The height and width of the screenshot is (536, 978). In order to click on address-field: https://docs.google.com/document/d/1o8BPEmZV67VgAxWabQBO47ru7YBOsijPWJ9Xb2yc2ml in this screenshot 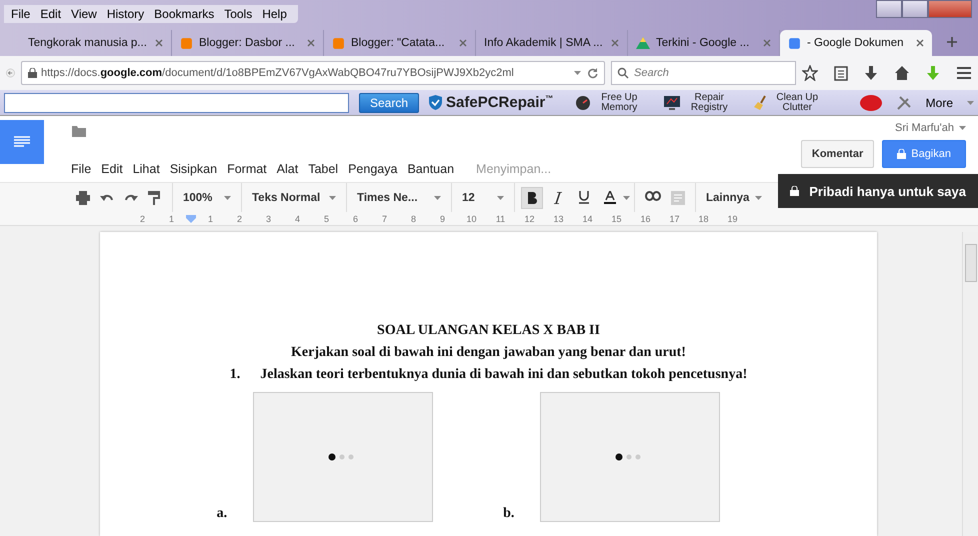, I will do `click(313, 73)`.